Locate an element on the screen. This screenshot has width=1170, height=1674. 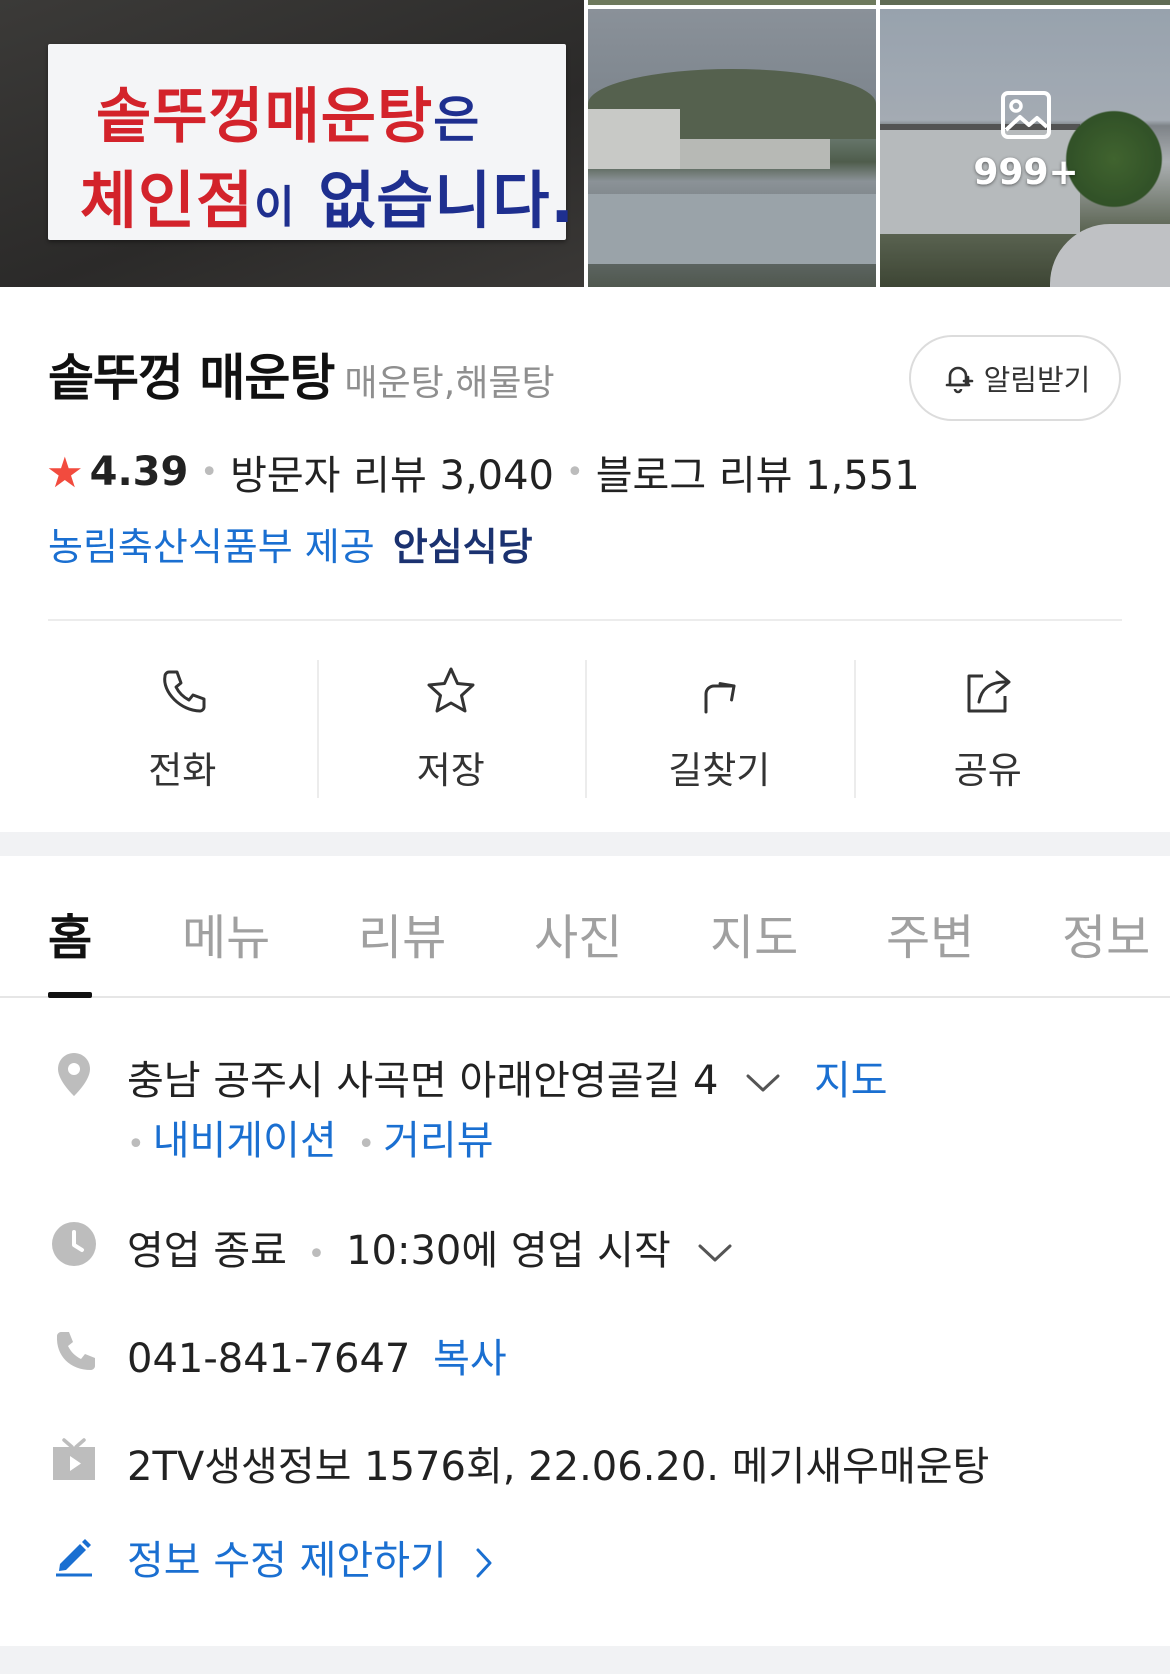
place-category: 매운탕,해물탕 is located at coordinates (449, 383).